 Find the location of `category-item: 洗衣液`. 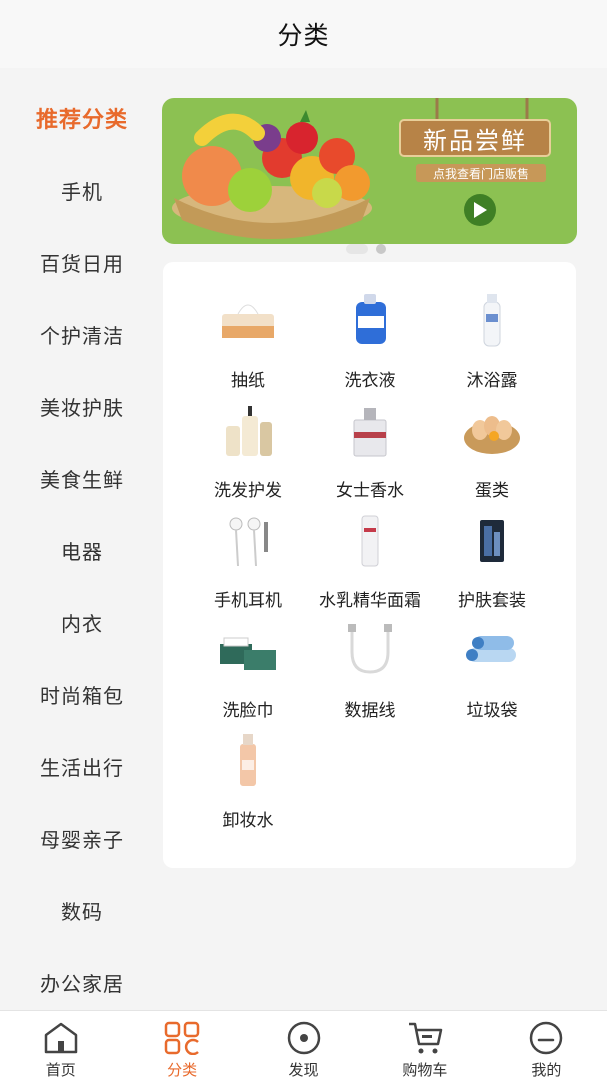

category-item: 洗衣液 is located at coordinates (370, 347).